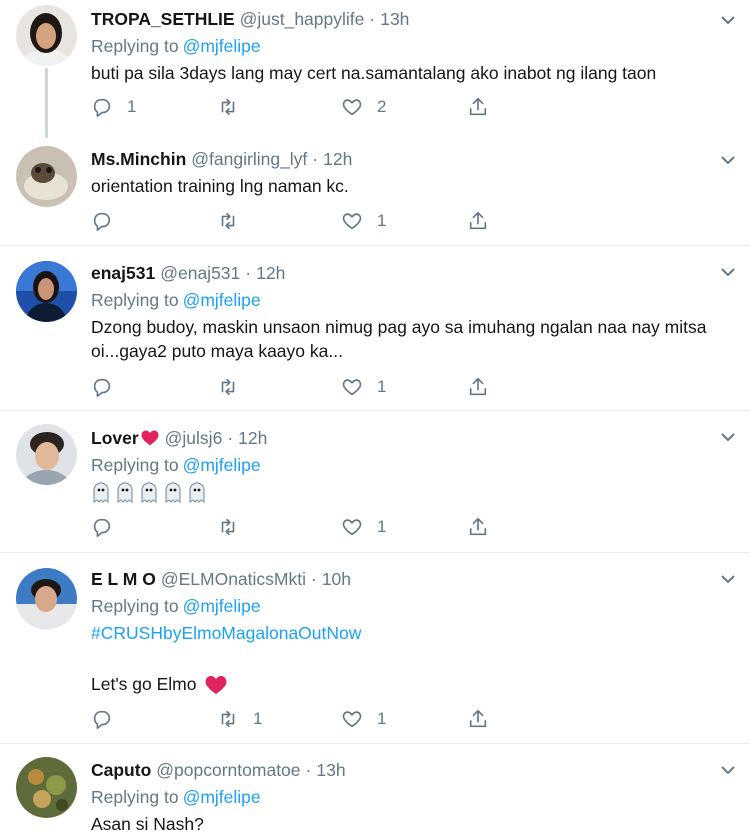 The width and height of the screenshot is (750, 833). What do you see at coordinates (249, 159) in the screenshot?
I see `handle: @fangirling_lyf` at bounding box center [249, 159].